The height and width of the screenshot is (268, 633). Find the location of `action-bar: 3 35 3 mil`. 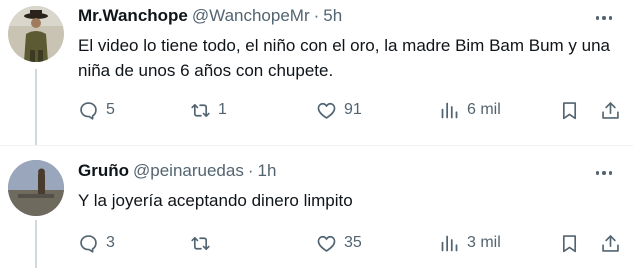

action-bar: 3 35 3 mil is located at coordinates (348, 243).